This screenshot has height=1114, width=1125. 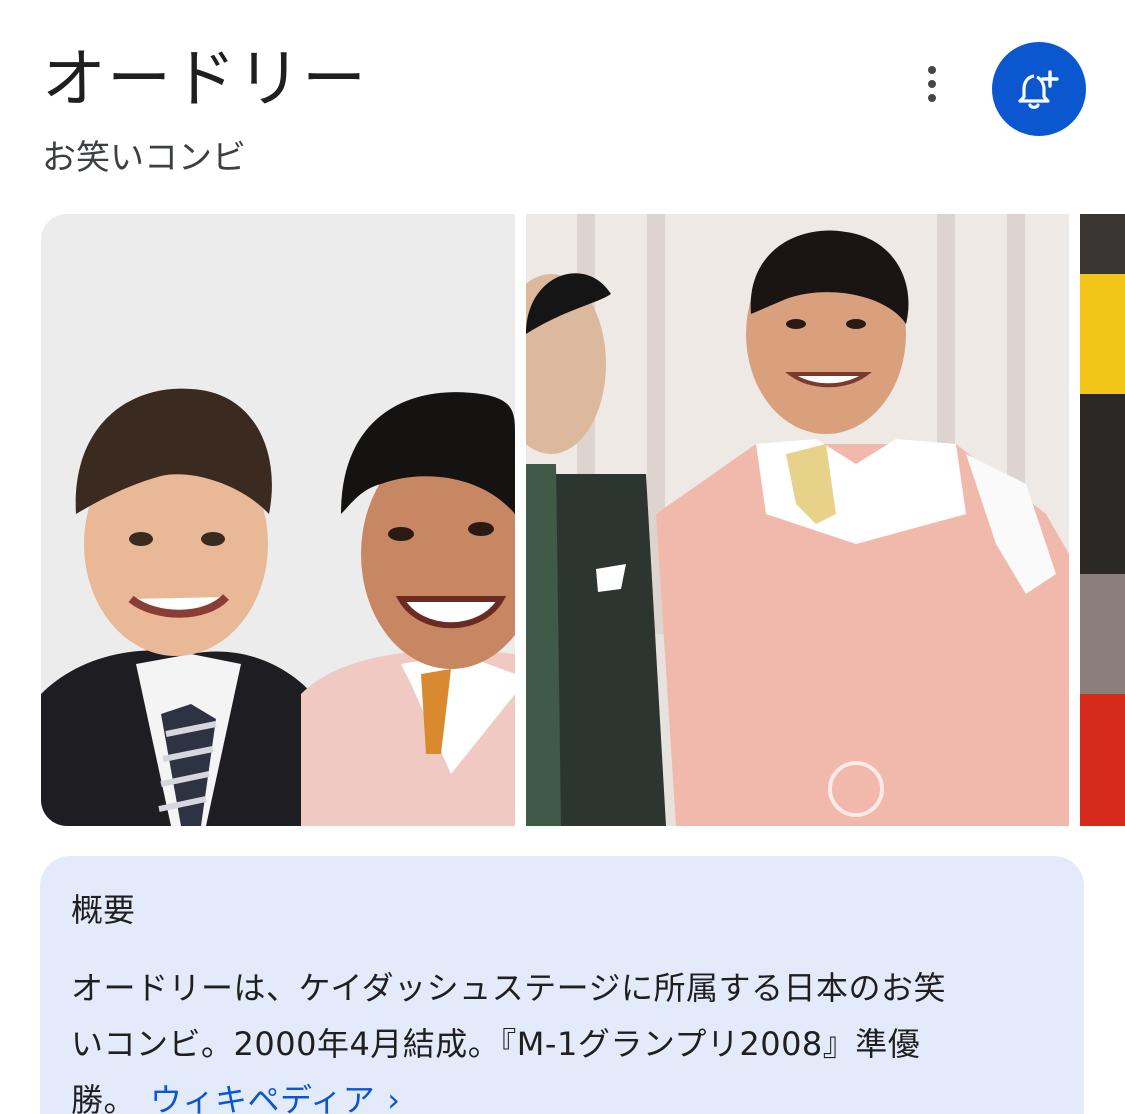 I want to click on more-vert-icon, so click(x=932, y=70).